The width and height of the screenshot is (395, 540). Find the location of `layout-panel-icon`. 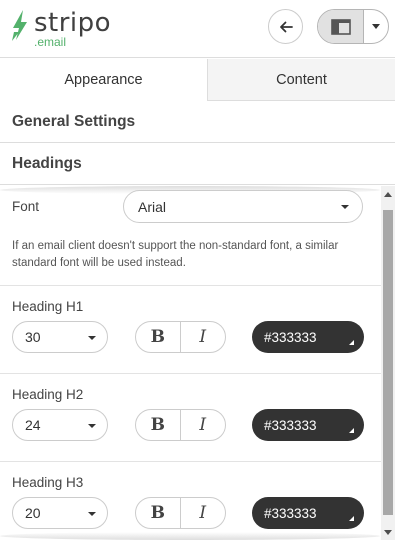

layout-panel-icon is located at coordinates (340, 26).